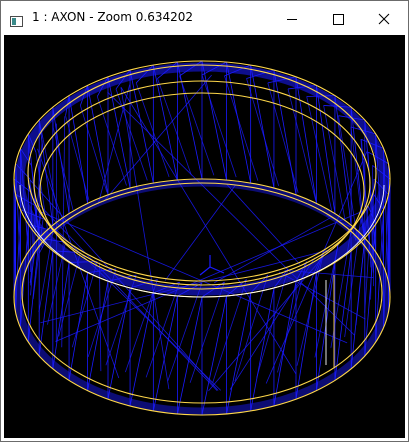  Describe the element at coordinates (212, 265) in the screenshot. I see `axis-triad-icon` at that location.